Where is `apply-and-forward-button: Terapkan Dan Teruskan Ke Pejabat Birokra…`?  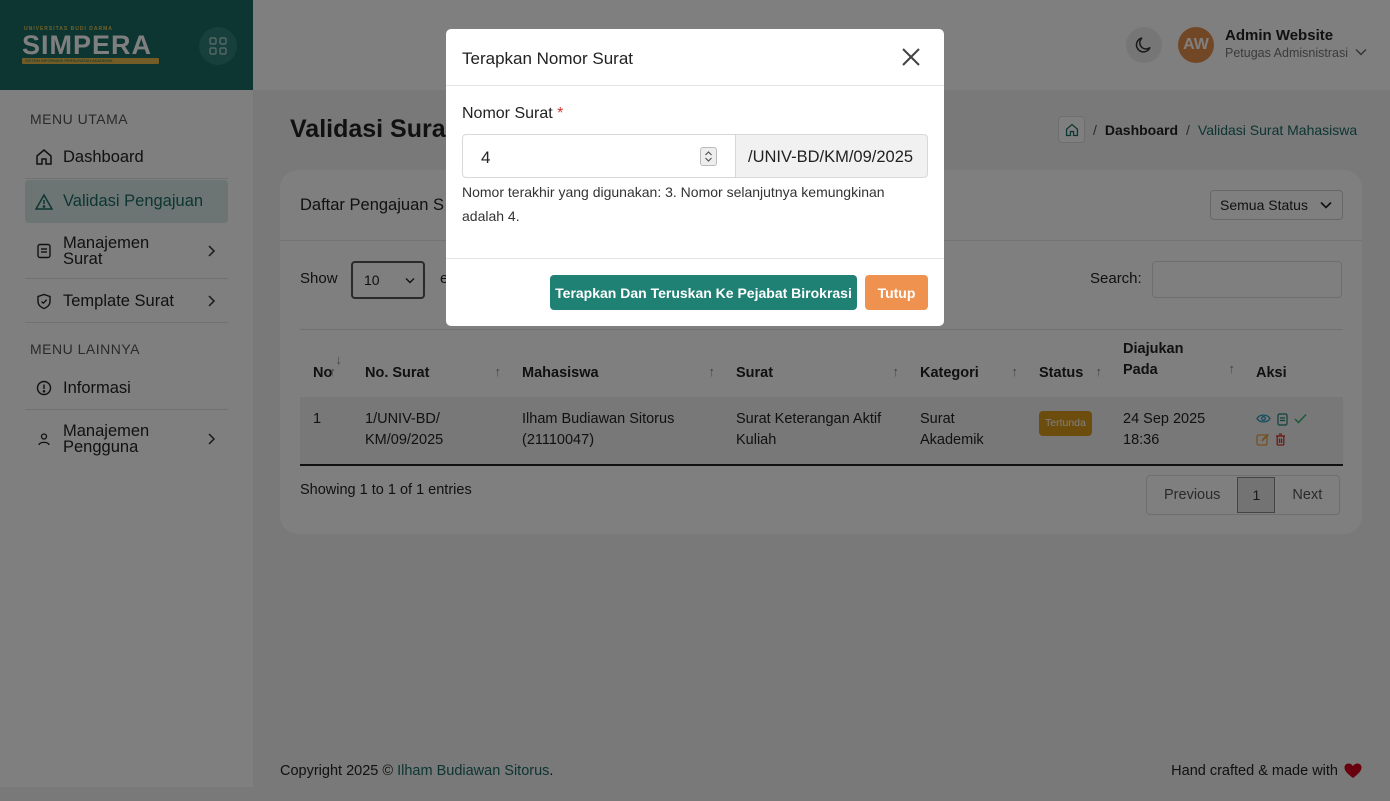
apply-and-forward-button: Terapkan Dan Teruskan Ke Pejabat Birokra… is located at coordinates (703, 292).